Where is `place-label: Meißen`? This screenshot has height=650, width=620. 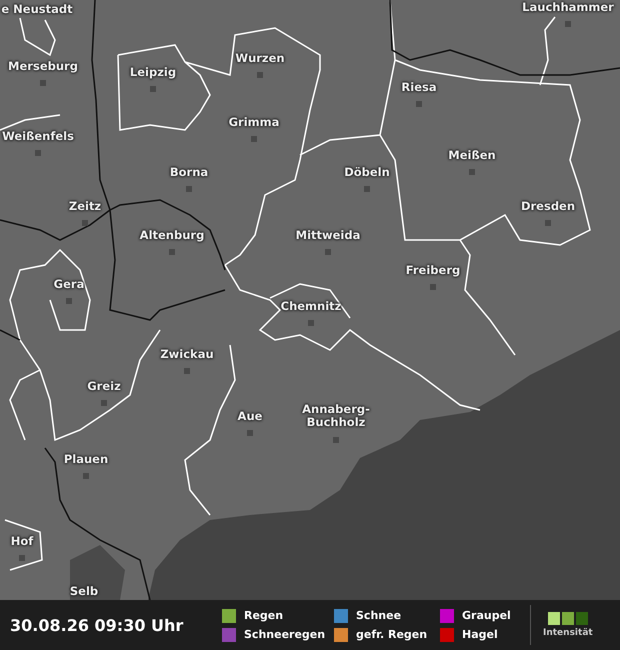
place-label: Meißen is located at coordinates (472, 155).